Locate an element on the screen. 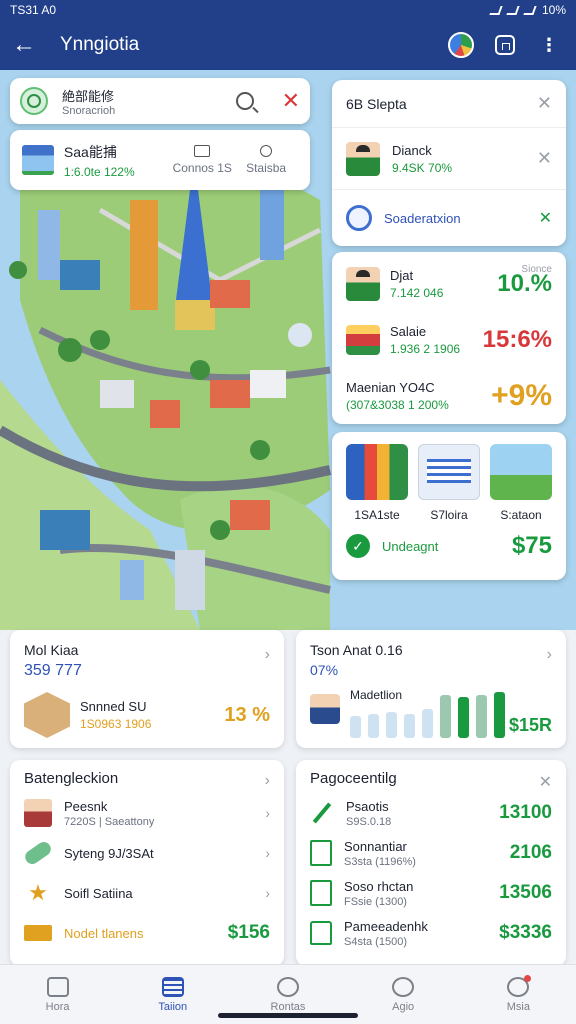 The image size is (576, 1024). stat-row: Salaie 1.936 2 1906 15:6% is located at coordinates (449, 336).